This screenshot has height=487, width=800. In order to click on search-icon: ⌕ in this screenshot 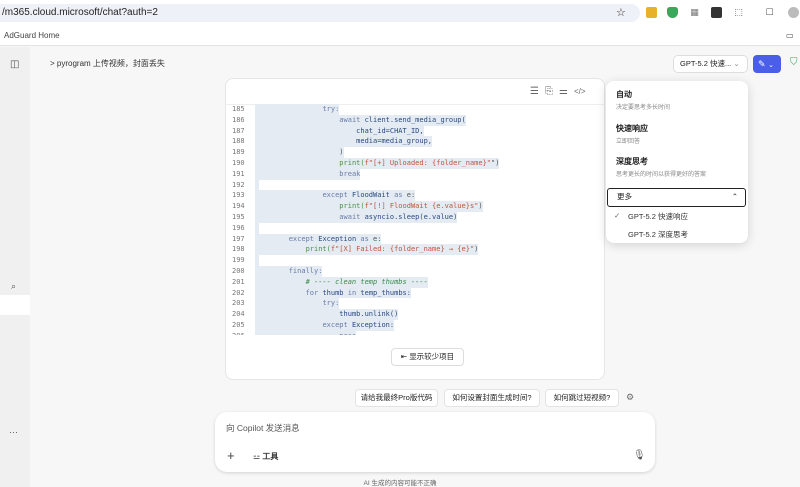, I will do `click(13, 286)`.